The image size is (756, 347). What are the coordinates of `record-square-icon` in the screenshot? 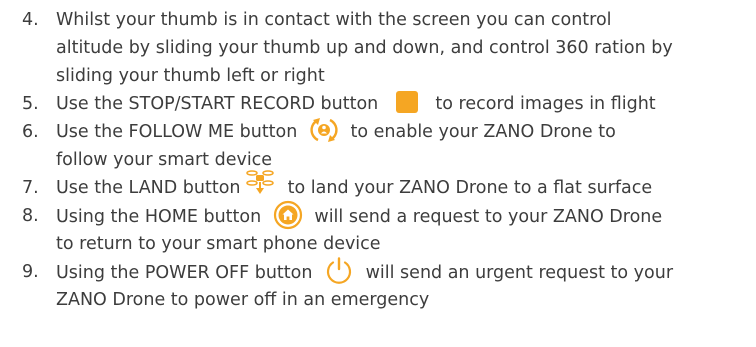 It's located at (406, 102).